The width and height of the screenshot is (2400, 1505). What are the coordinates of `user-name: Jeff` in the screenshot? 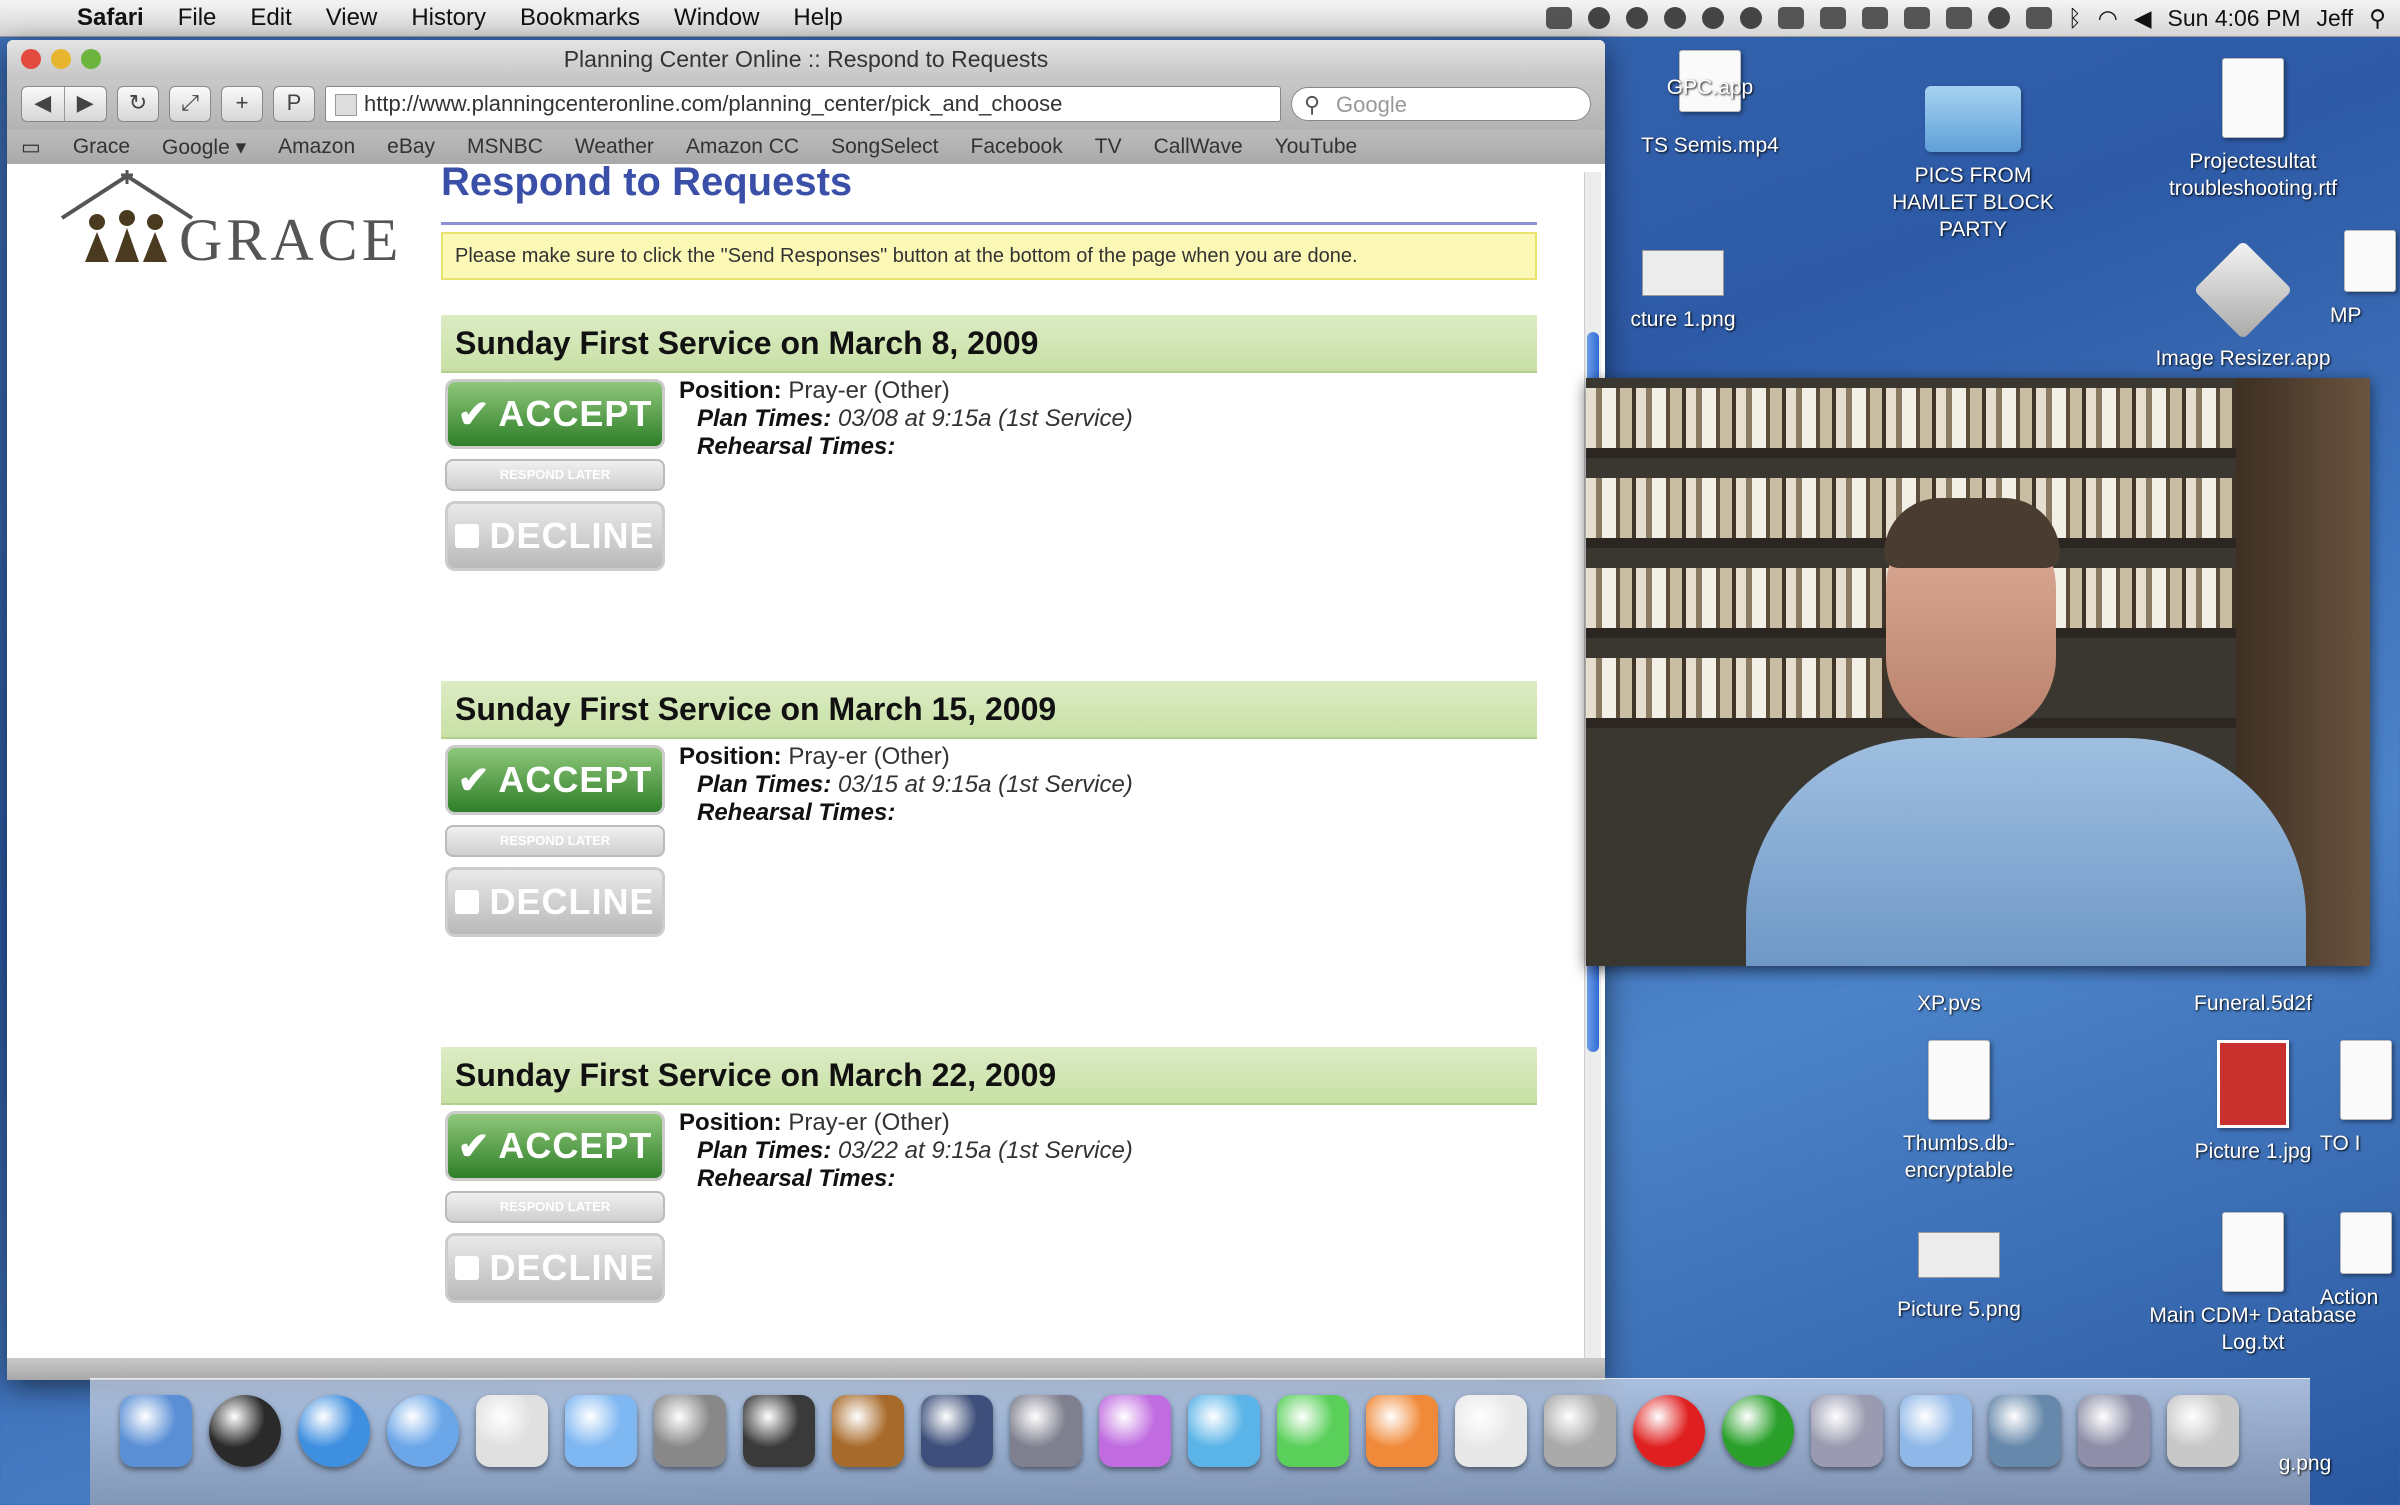 It's located at (2334, 18).